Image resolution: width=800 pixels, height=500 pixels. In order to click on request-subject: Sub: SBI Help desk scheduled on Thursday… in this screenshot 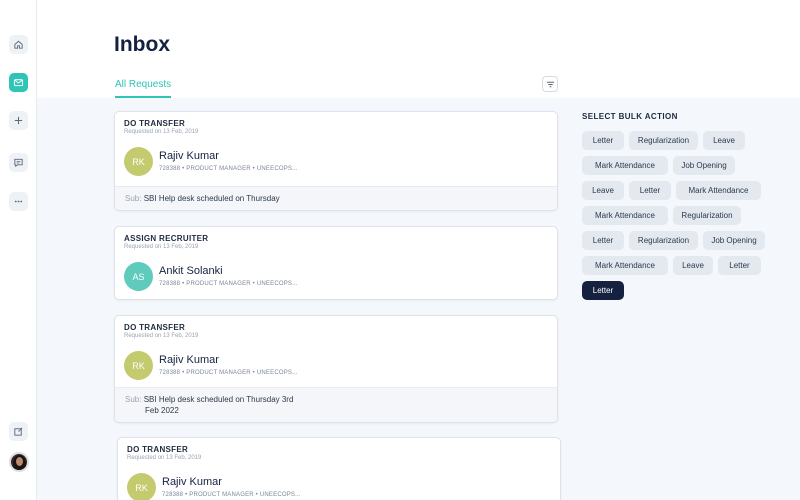, I will do `click(336, 404)`.